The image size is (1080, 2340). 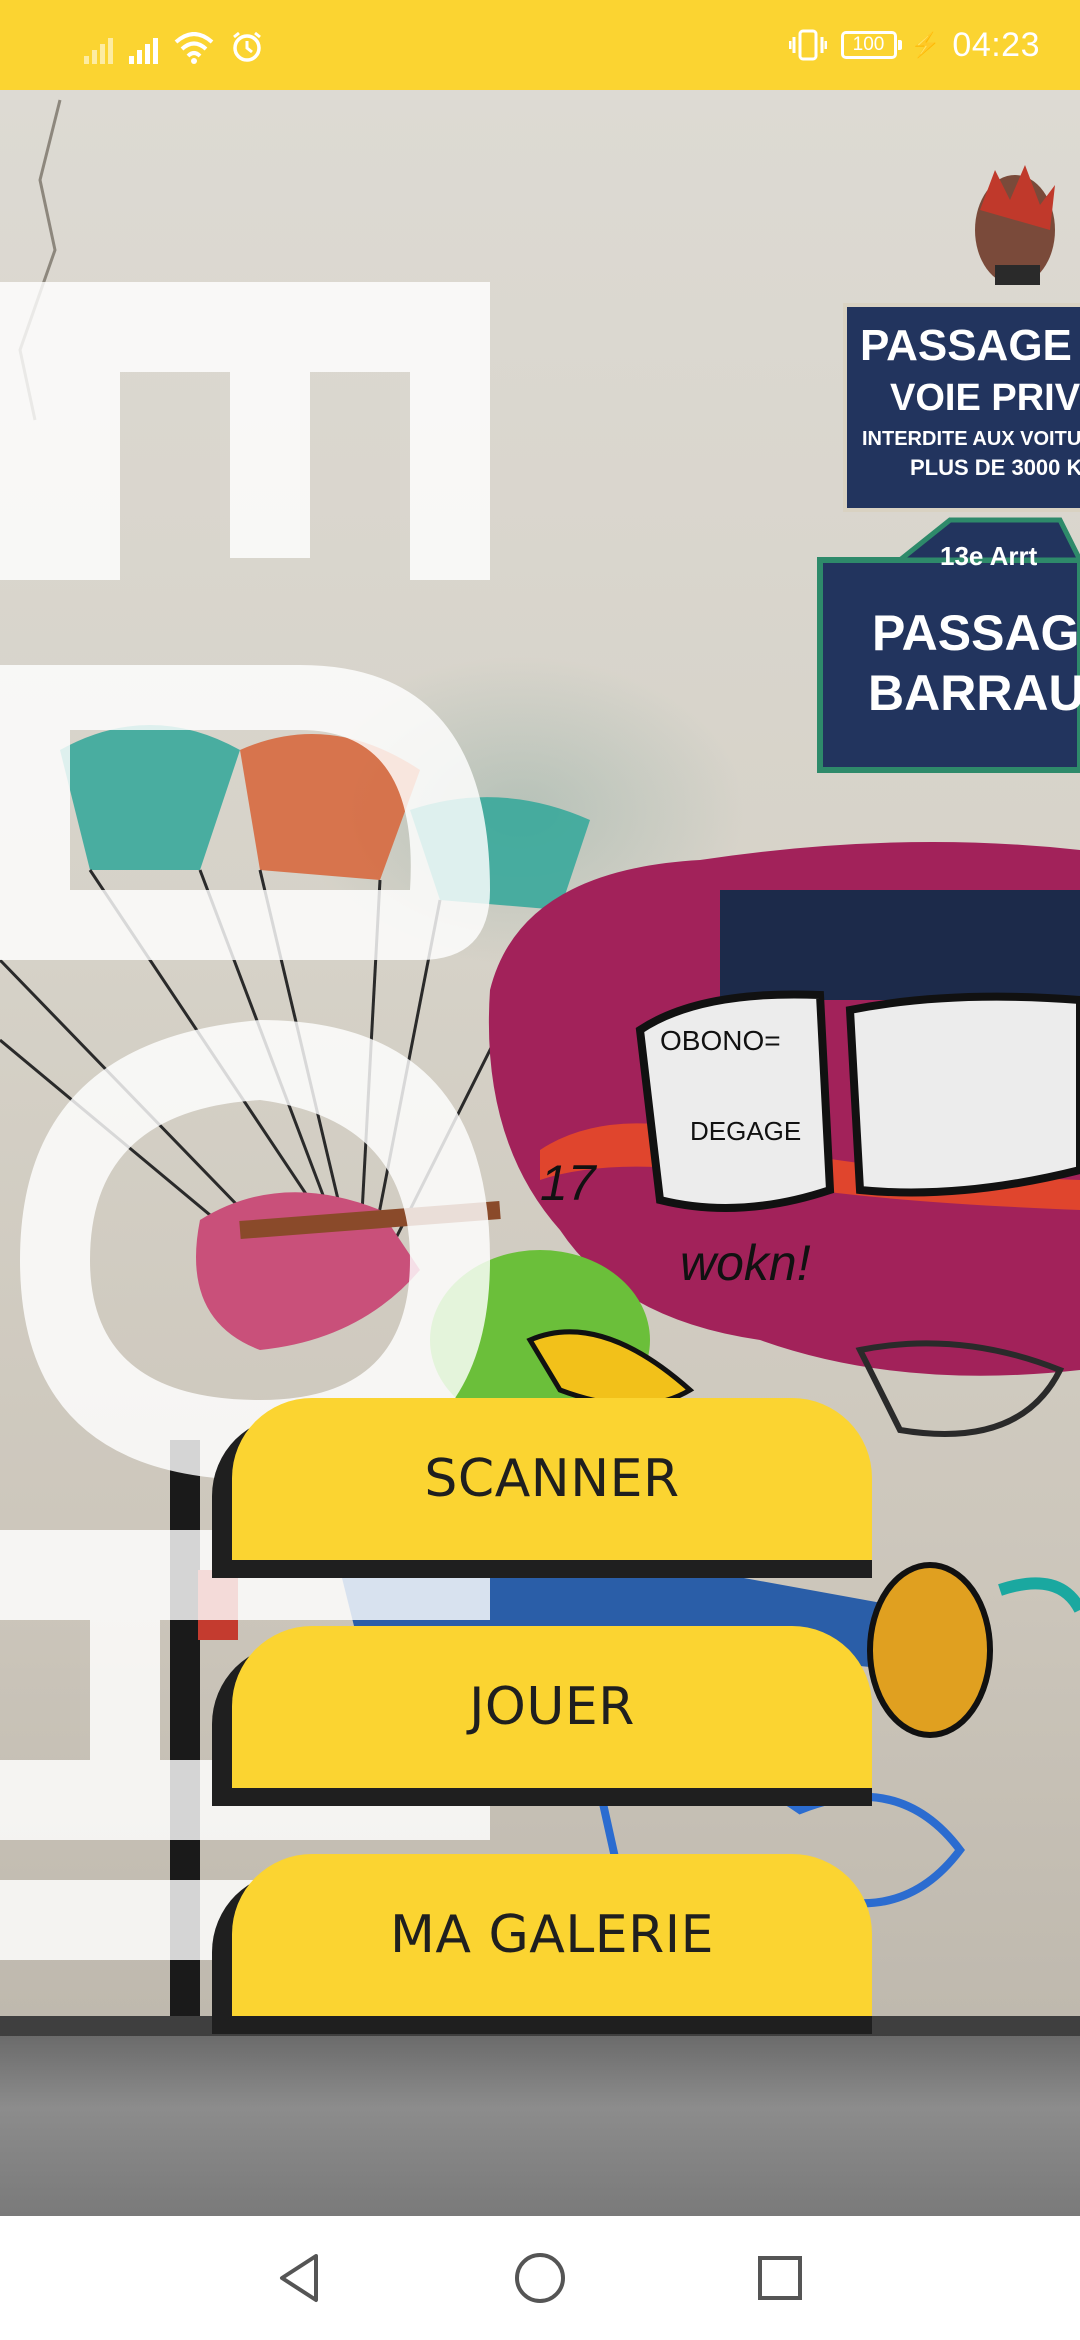 I want to click on svg-text: wokn!, so click(x=745, y=1263).